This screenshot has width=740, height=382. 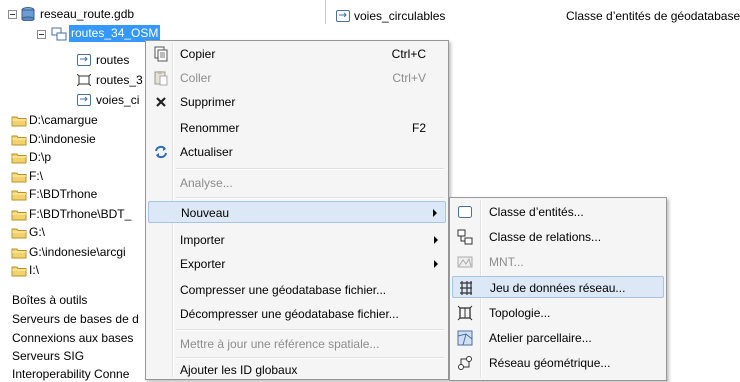 What do you see at coordinates (297, 370) in the screenshot?
I see `menu-item-add-global-ids: Ajouter les ID globaux` at bounding box center [297, 370].